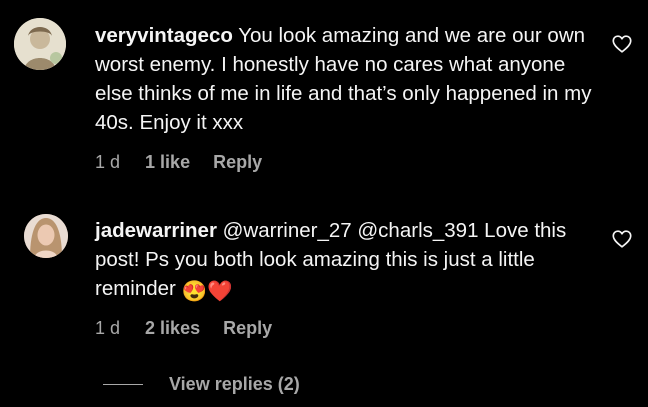  Describe the element at coordinates (234, 384) in the screenshot. I see `view-replies-label: View replies (2)` at that location.